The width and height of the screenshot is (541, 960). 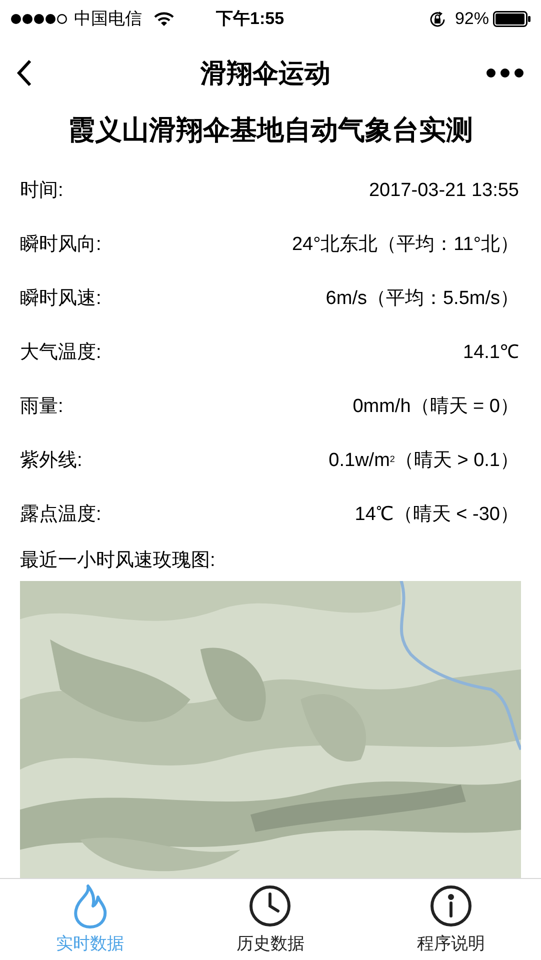 I want to click on map-caption: 最近一小时风速玫瑰图:, so click(x=118, y=560).